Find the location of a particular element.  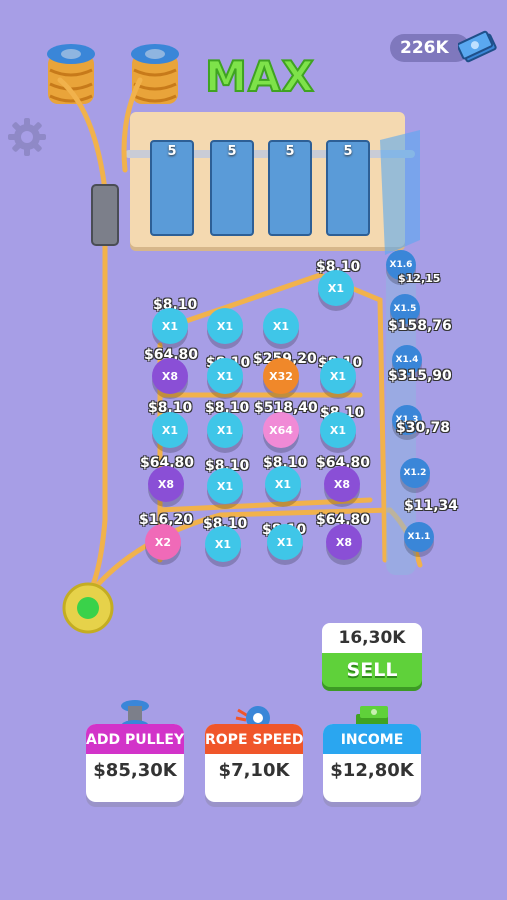

add-pulley-button: ADD PULLEY $85,30K is located at coordinates (135, 751).